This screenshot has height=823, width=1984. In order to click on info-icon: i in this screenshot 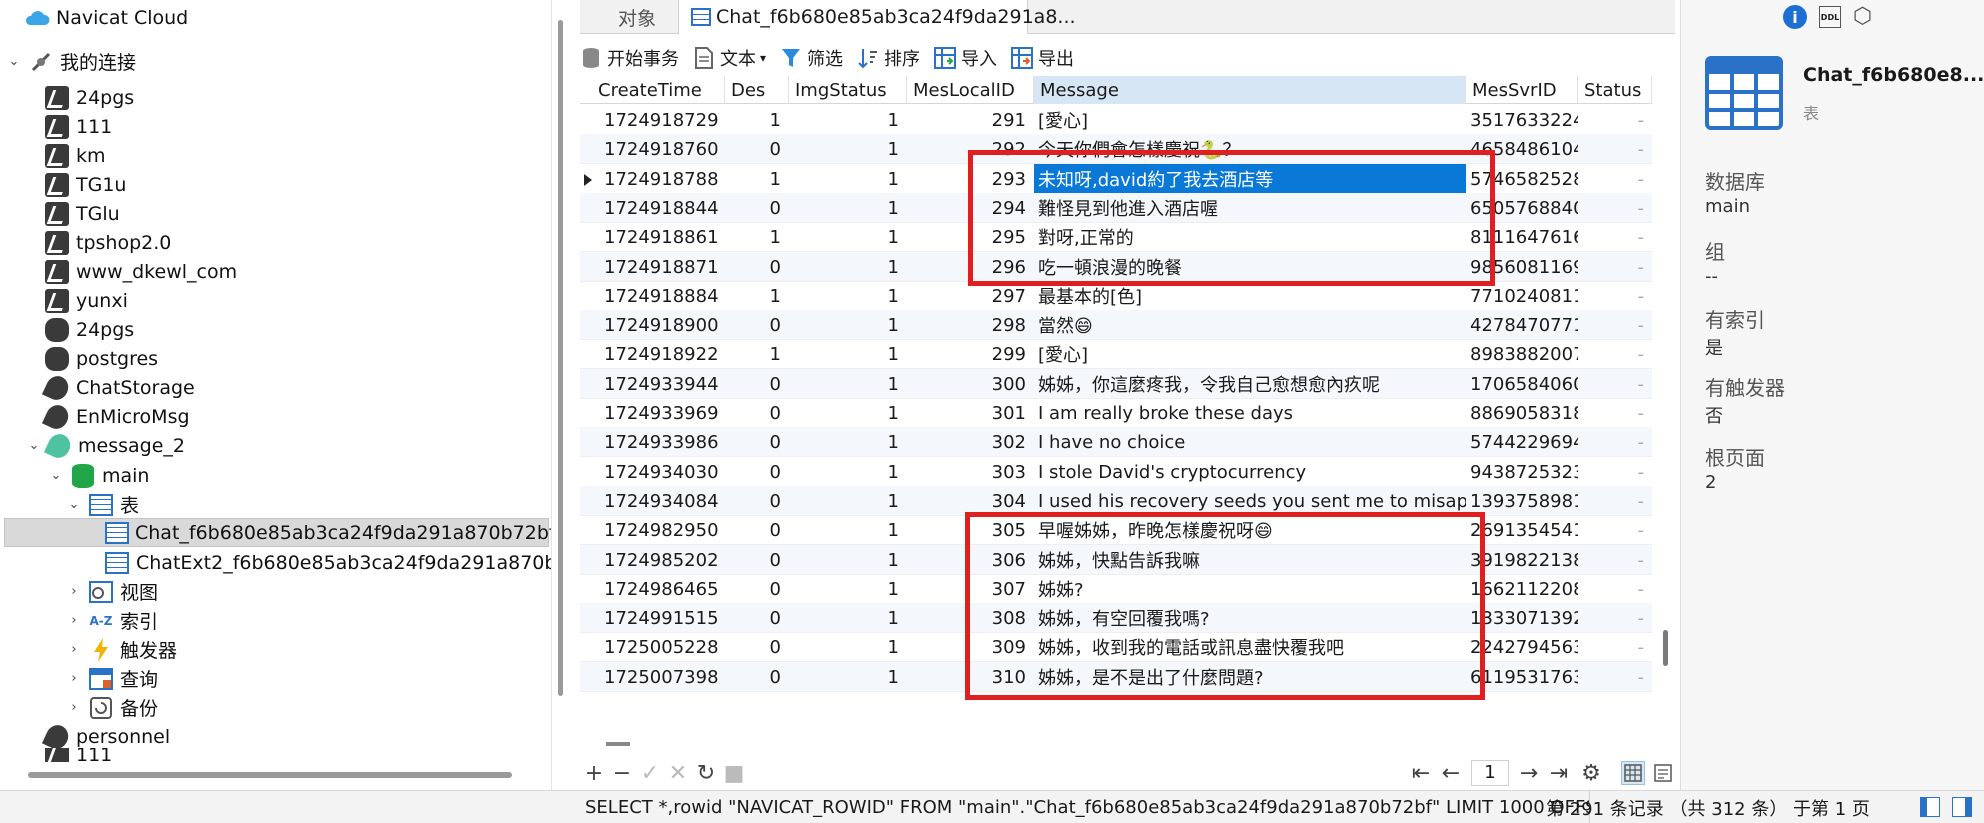, I will do `click(1795, 17)`.